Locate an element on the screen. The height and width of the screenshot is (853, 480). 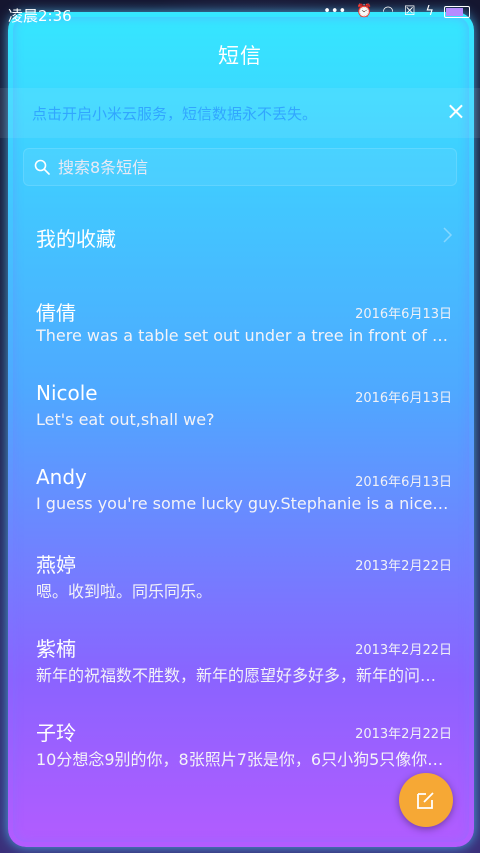
sim-off-icon: ☒ is located at coordinates (409, 11).